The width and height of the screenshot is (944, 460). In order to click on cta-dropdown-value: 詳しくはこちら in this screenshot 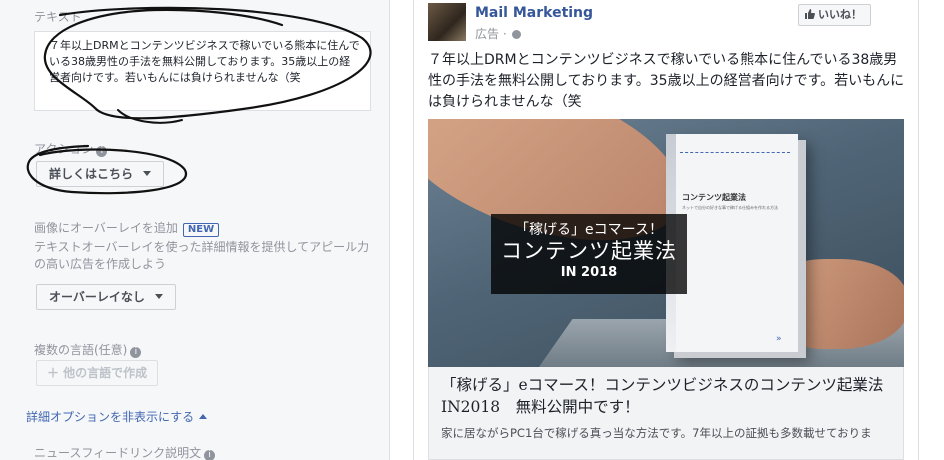, I will do `click(91, 174)`.